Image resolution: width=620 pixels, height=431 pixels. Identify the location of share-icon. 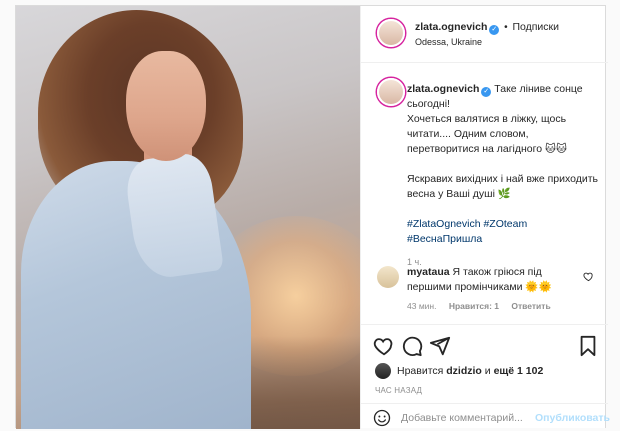
(440, 346).